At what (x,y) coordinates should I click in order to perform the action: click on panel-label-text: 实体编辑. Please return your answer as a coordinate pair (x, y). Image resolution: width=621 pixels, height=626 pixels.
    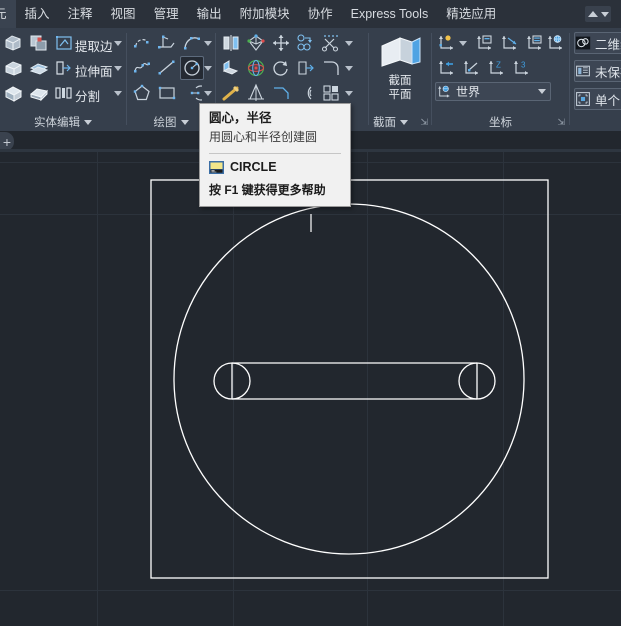
    Looking at the image, I should click on (57, 123).